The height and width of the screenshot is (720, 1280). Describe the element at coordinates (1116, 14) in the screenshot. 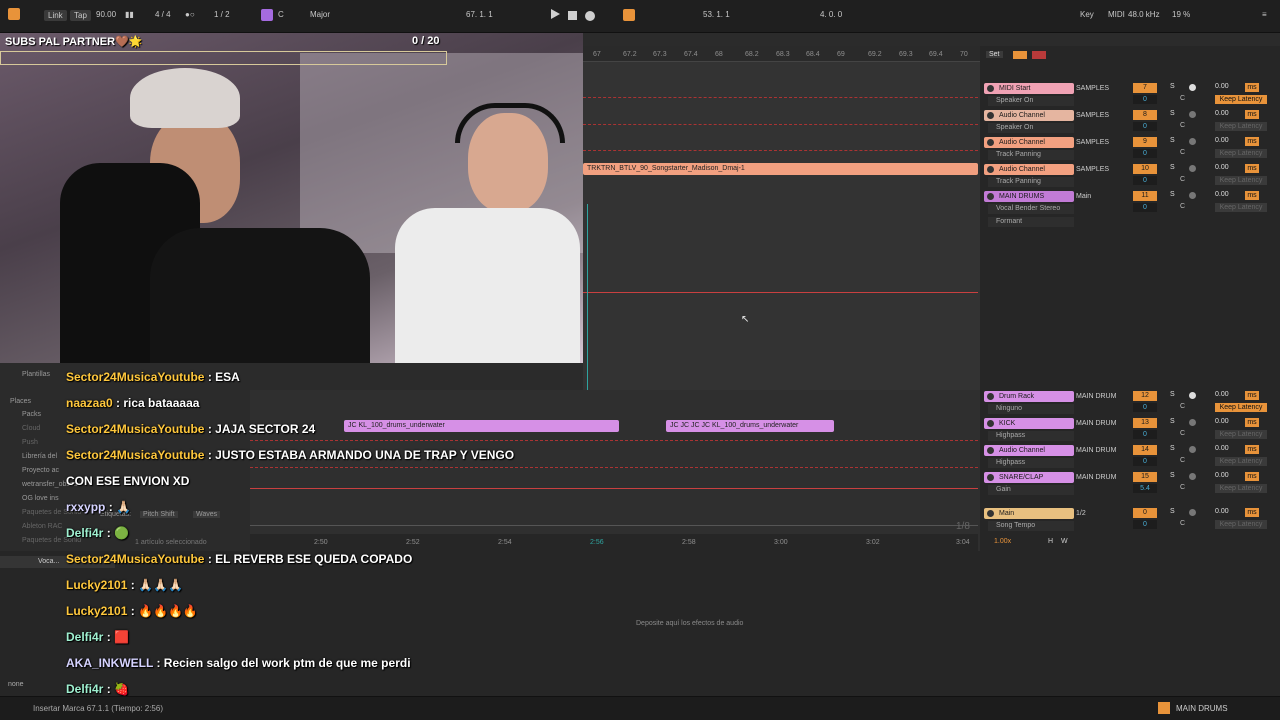

I see `midi-map-button: MIDI` at that location.